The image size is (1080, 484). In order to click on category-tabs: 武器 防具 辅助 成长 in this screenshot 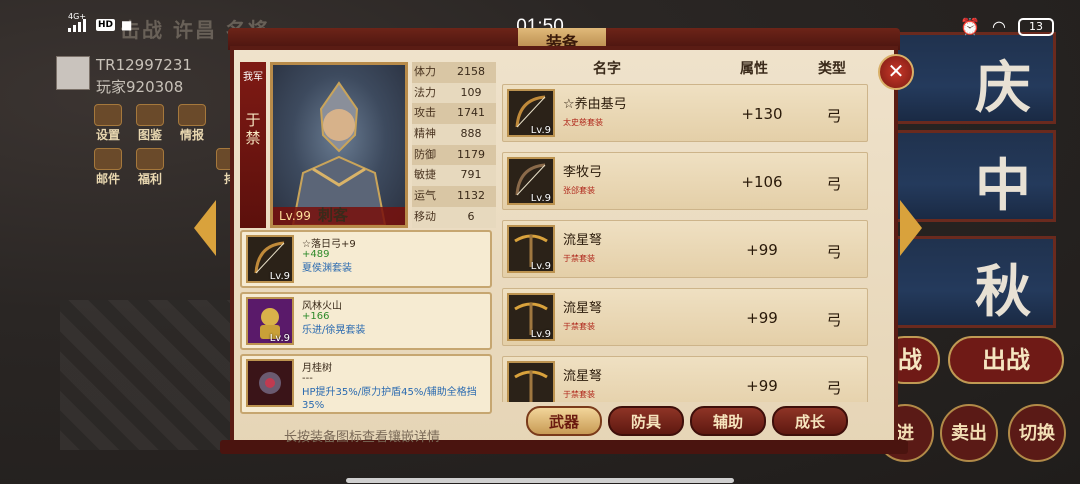, I will do `click(687, 421)`.